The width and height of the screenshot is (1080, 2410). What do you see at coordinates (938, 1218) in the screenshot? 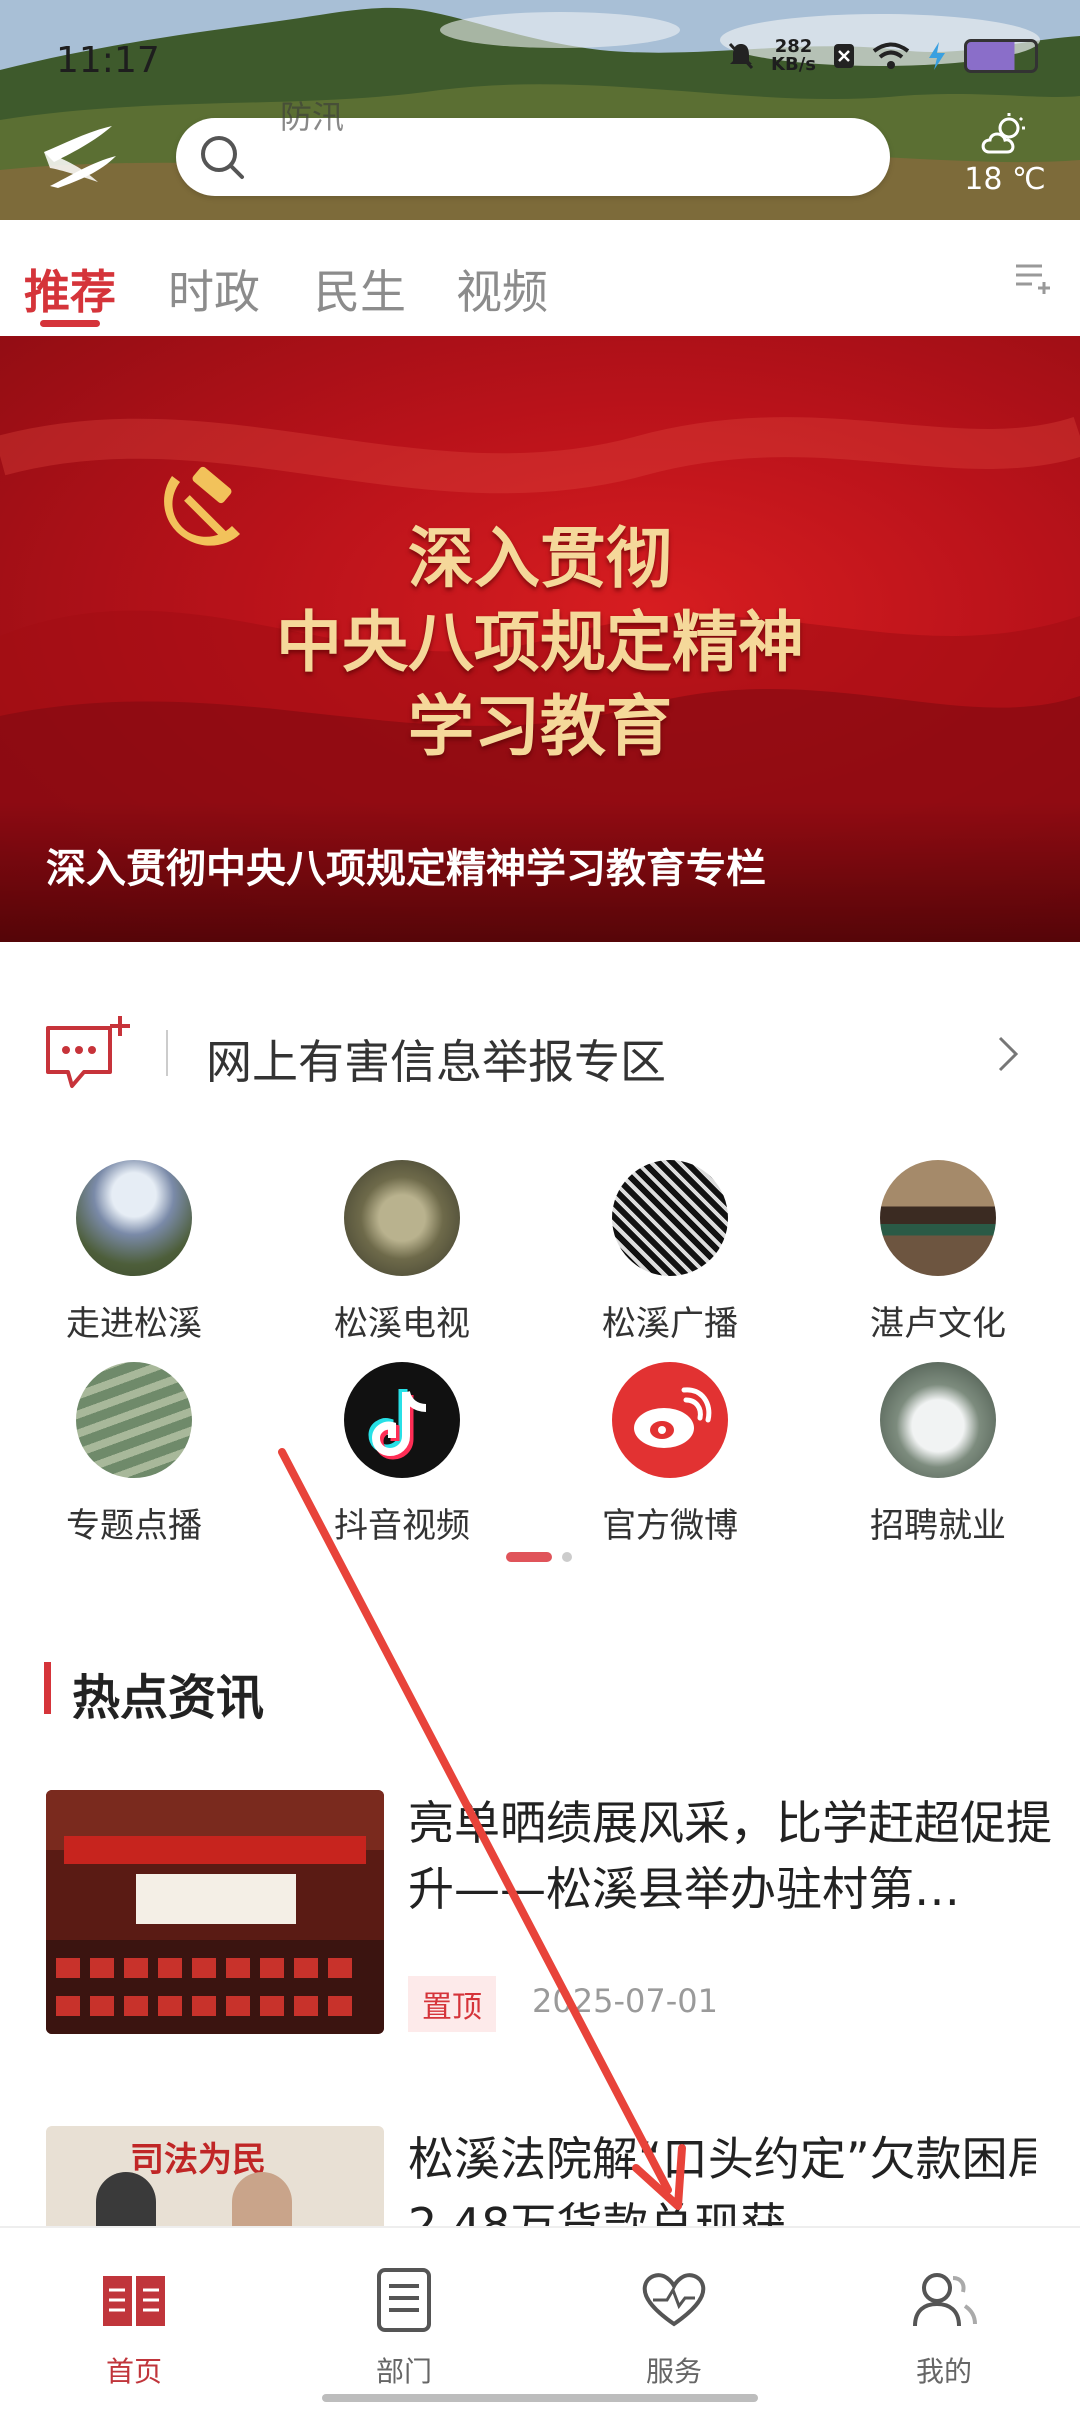
I see `sword-thumb-icon` at bounding box center [938, 1218].